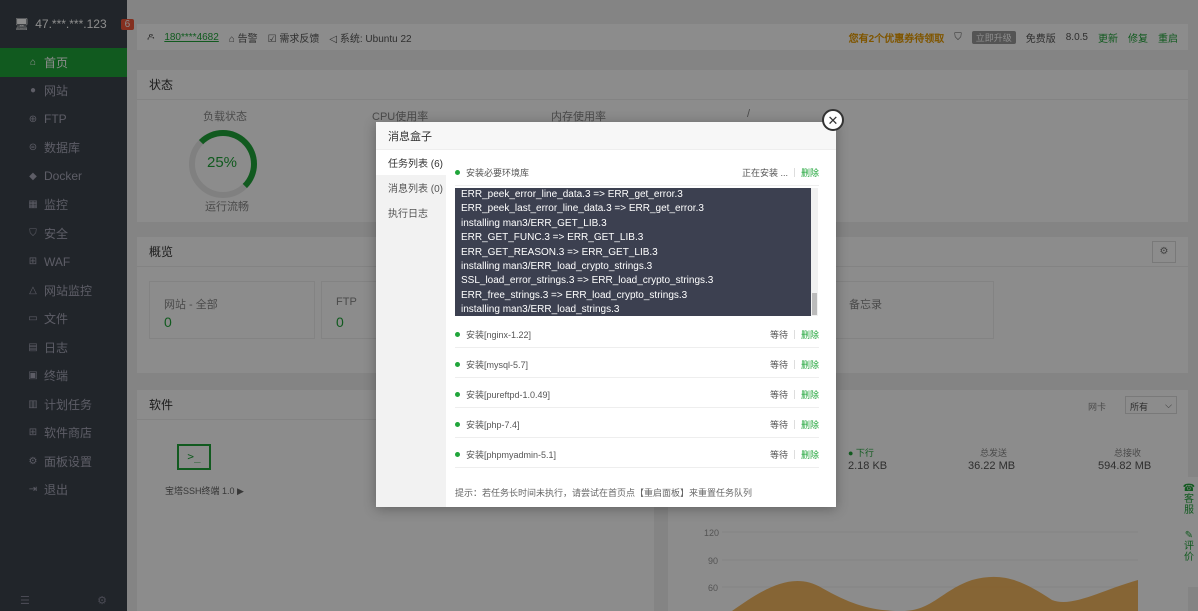 The image size is (1198, 611). What do you see at coordinates (499, 335) in the screenshot?
I see `task-name: 安装[nginx-1.22]` at bounding box center [499, 335].